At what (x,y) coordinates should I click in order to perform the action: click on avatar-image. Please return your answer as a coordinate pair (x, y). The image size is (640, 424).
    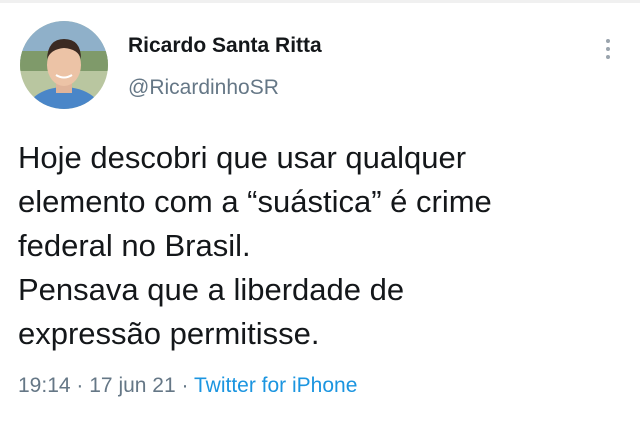
    Looking at the image, I should click on (64, 65).